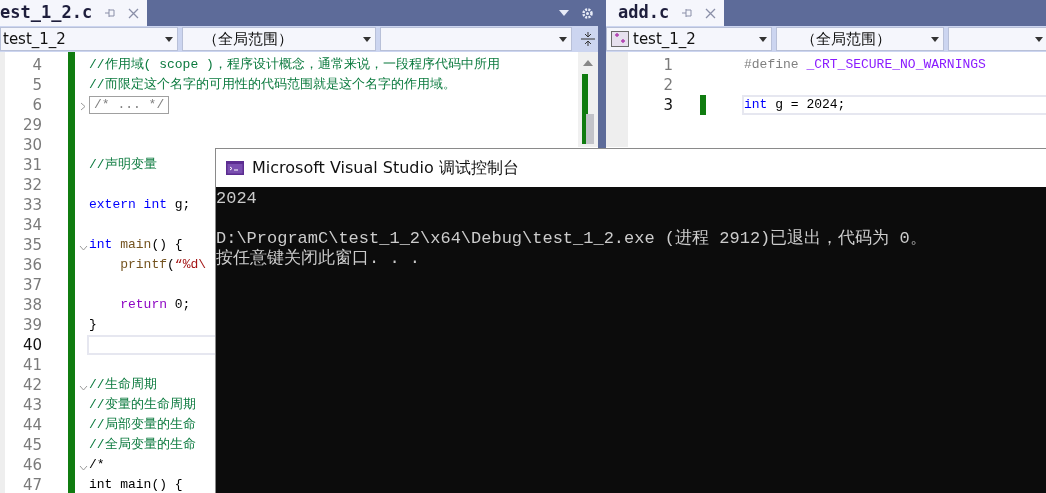  Describe the element at coordinates (31, 305) in the screenshot. I see `line-number: 38` at that location.